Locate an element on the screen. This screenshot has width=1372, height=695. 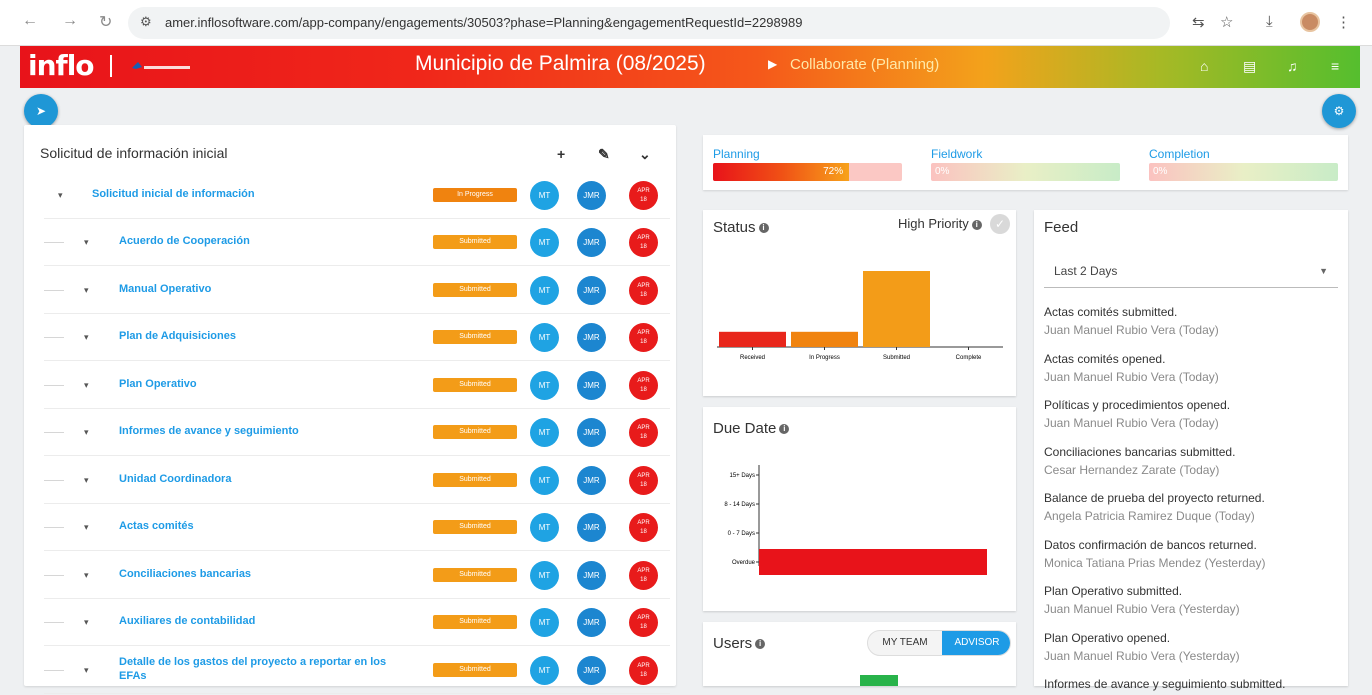
home-icon: ⌂ is located at coordinates (1204, 66).